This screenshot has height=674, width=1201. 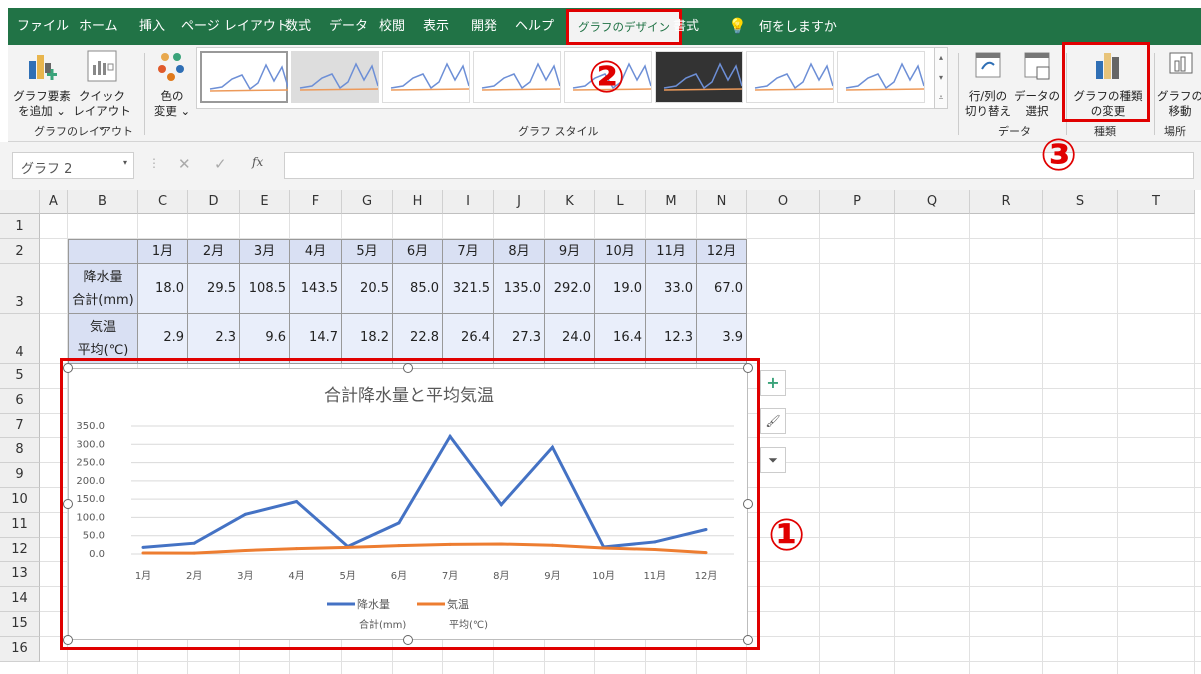 What do you see at coordinates (782, 26) in the screenshot?
I see `tell-me-box: 💡 何をしますか` at bounding box center [782, 26].